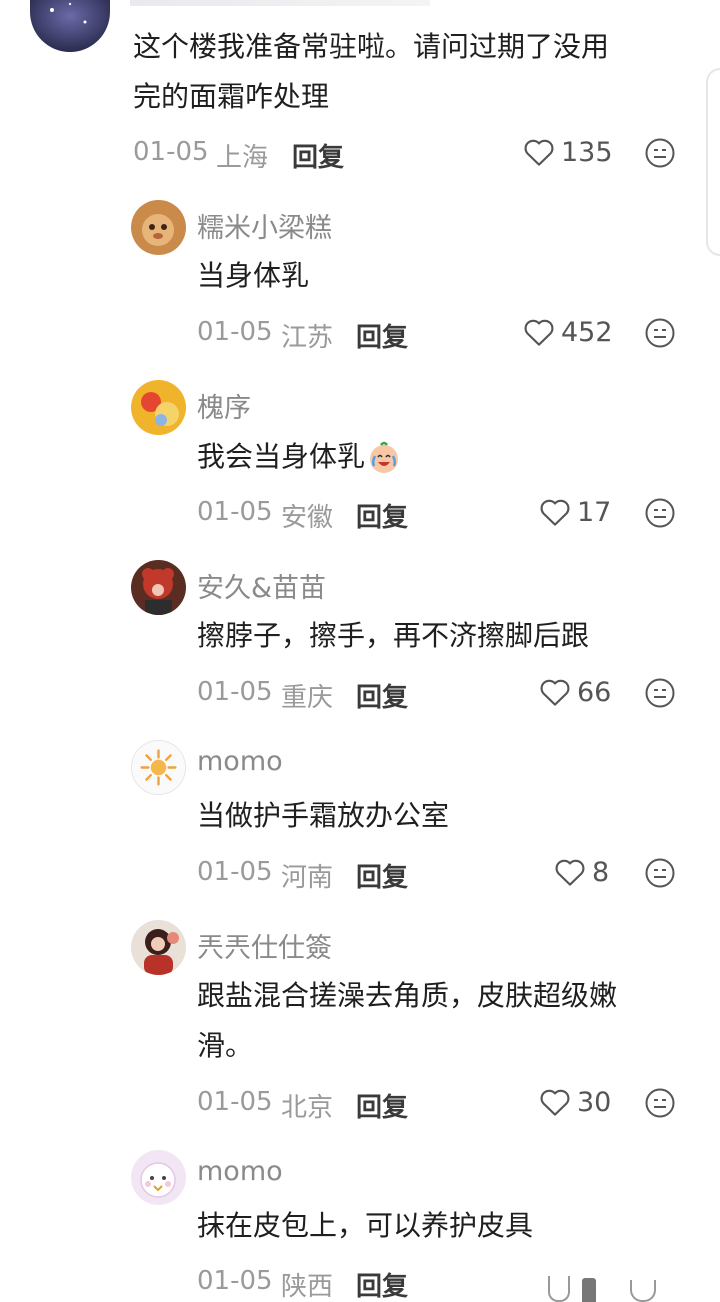  Describe the element at coordinates (594, 692) in the screenshot. I see `like-count: 66` at that location.